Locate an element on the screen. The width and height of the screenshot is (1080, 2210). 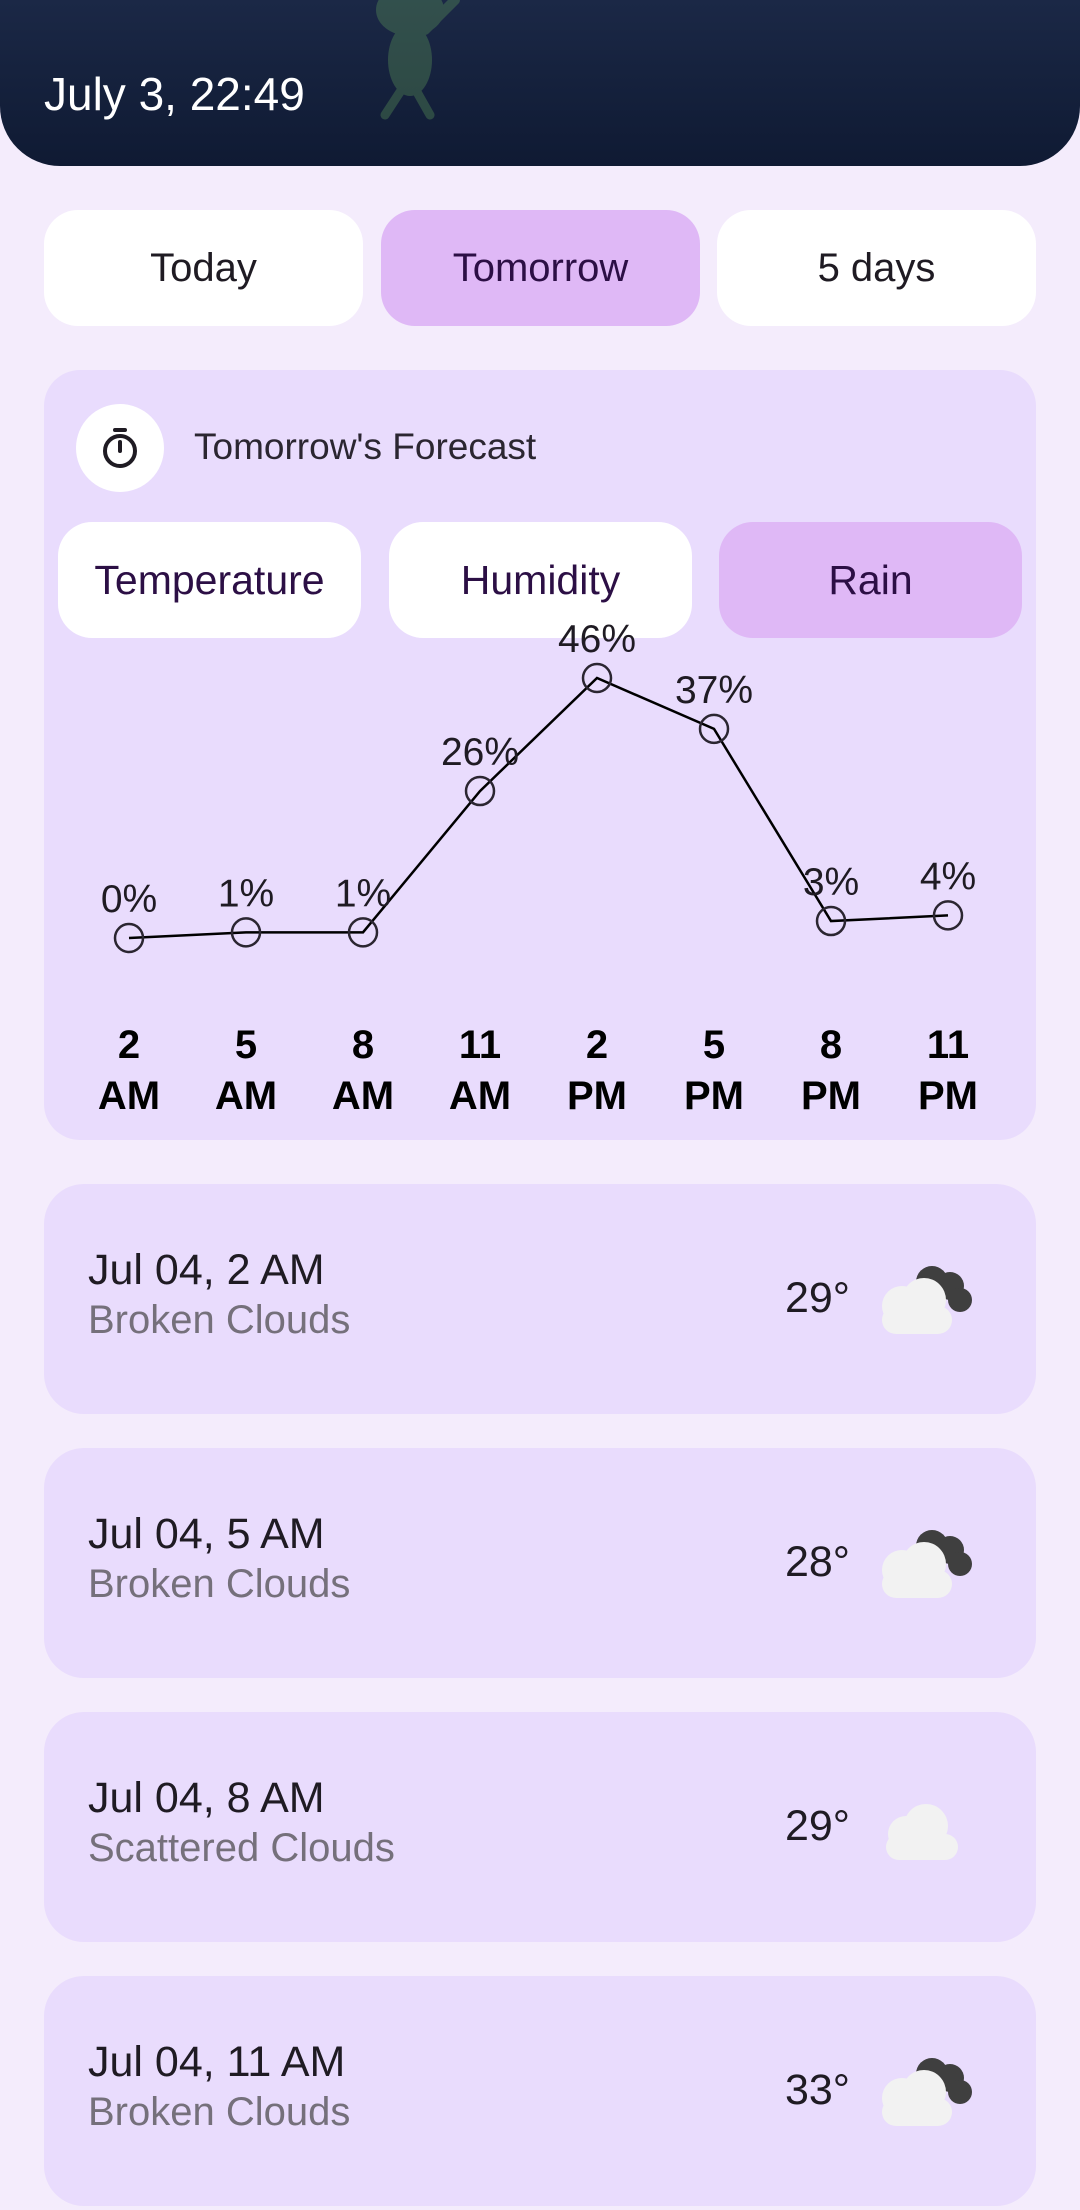
frog-illustration-icon is located at coordinates (418, 60).